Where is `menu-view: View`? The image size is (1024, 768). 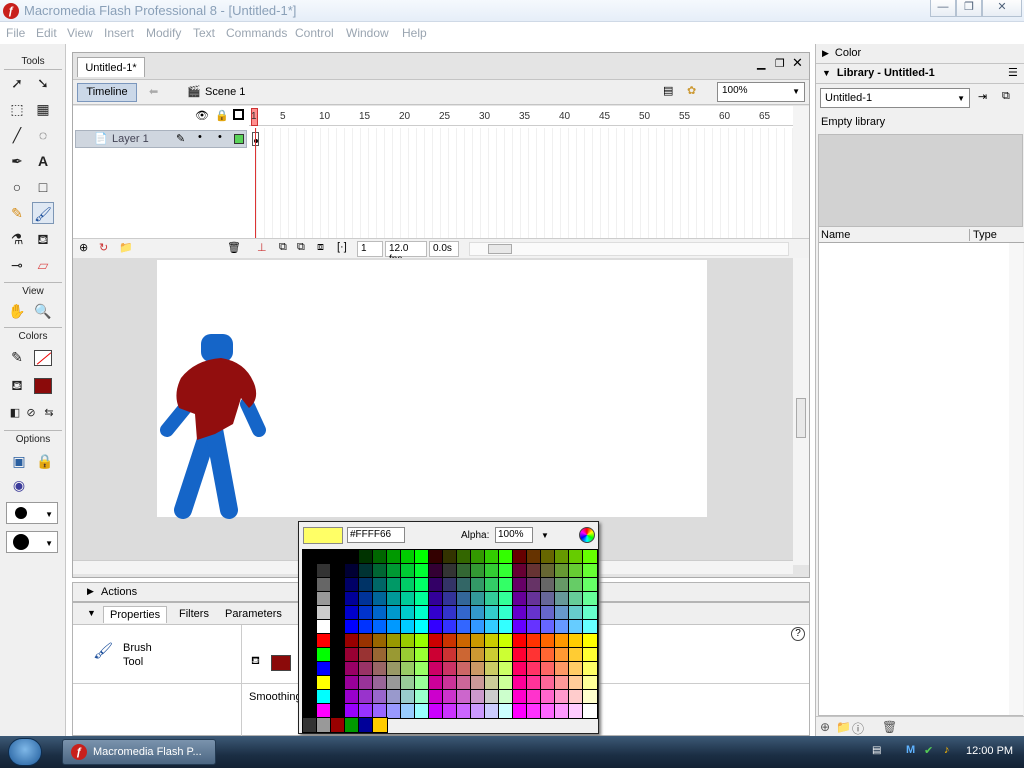 menu-view: View is located at coordinates (80, 33).